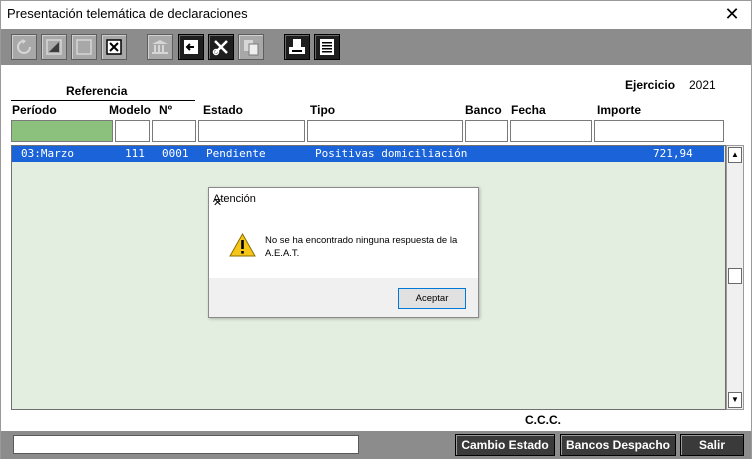 Image resolution: width=752 pixels, height=459 pixels. I want to click on filter-fecha, so click(551, 131).